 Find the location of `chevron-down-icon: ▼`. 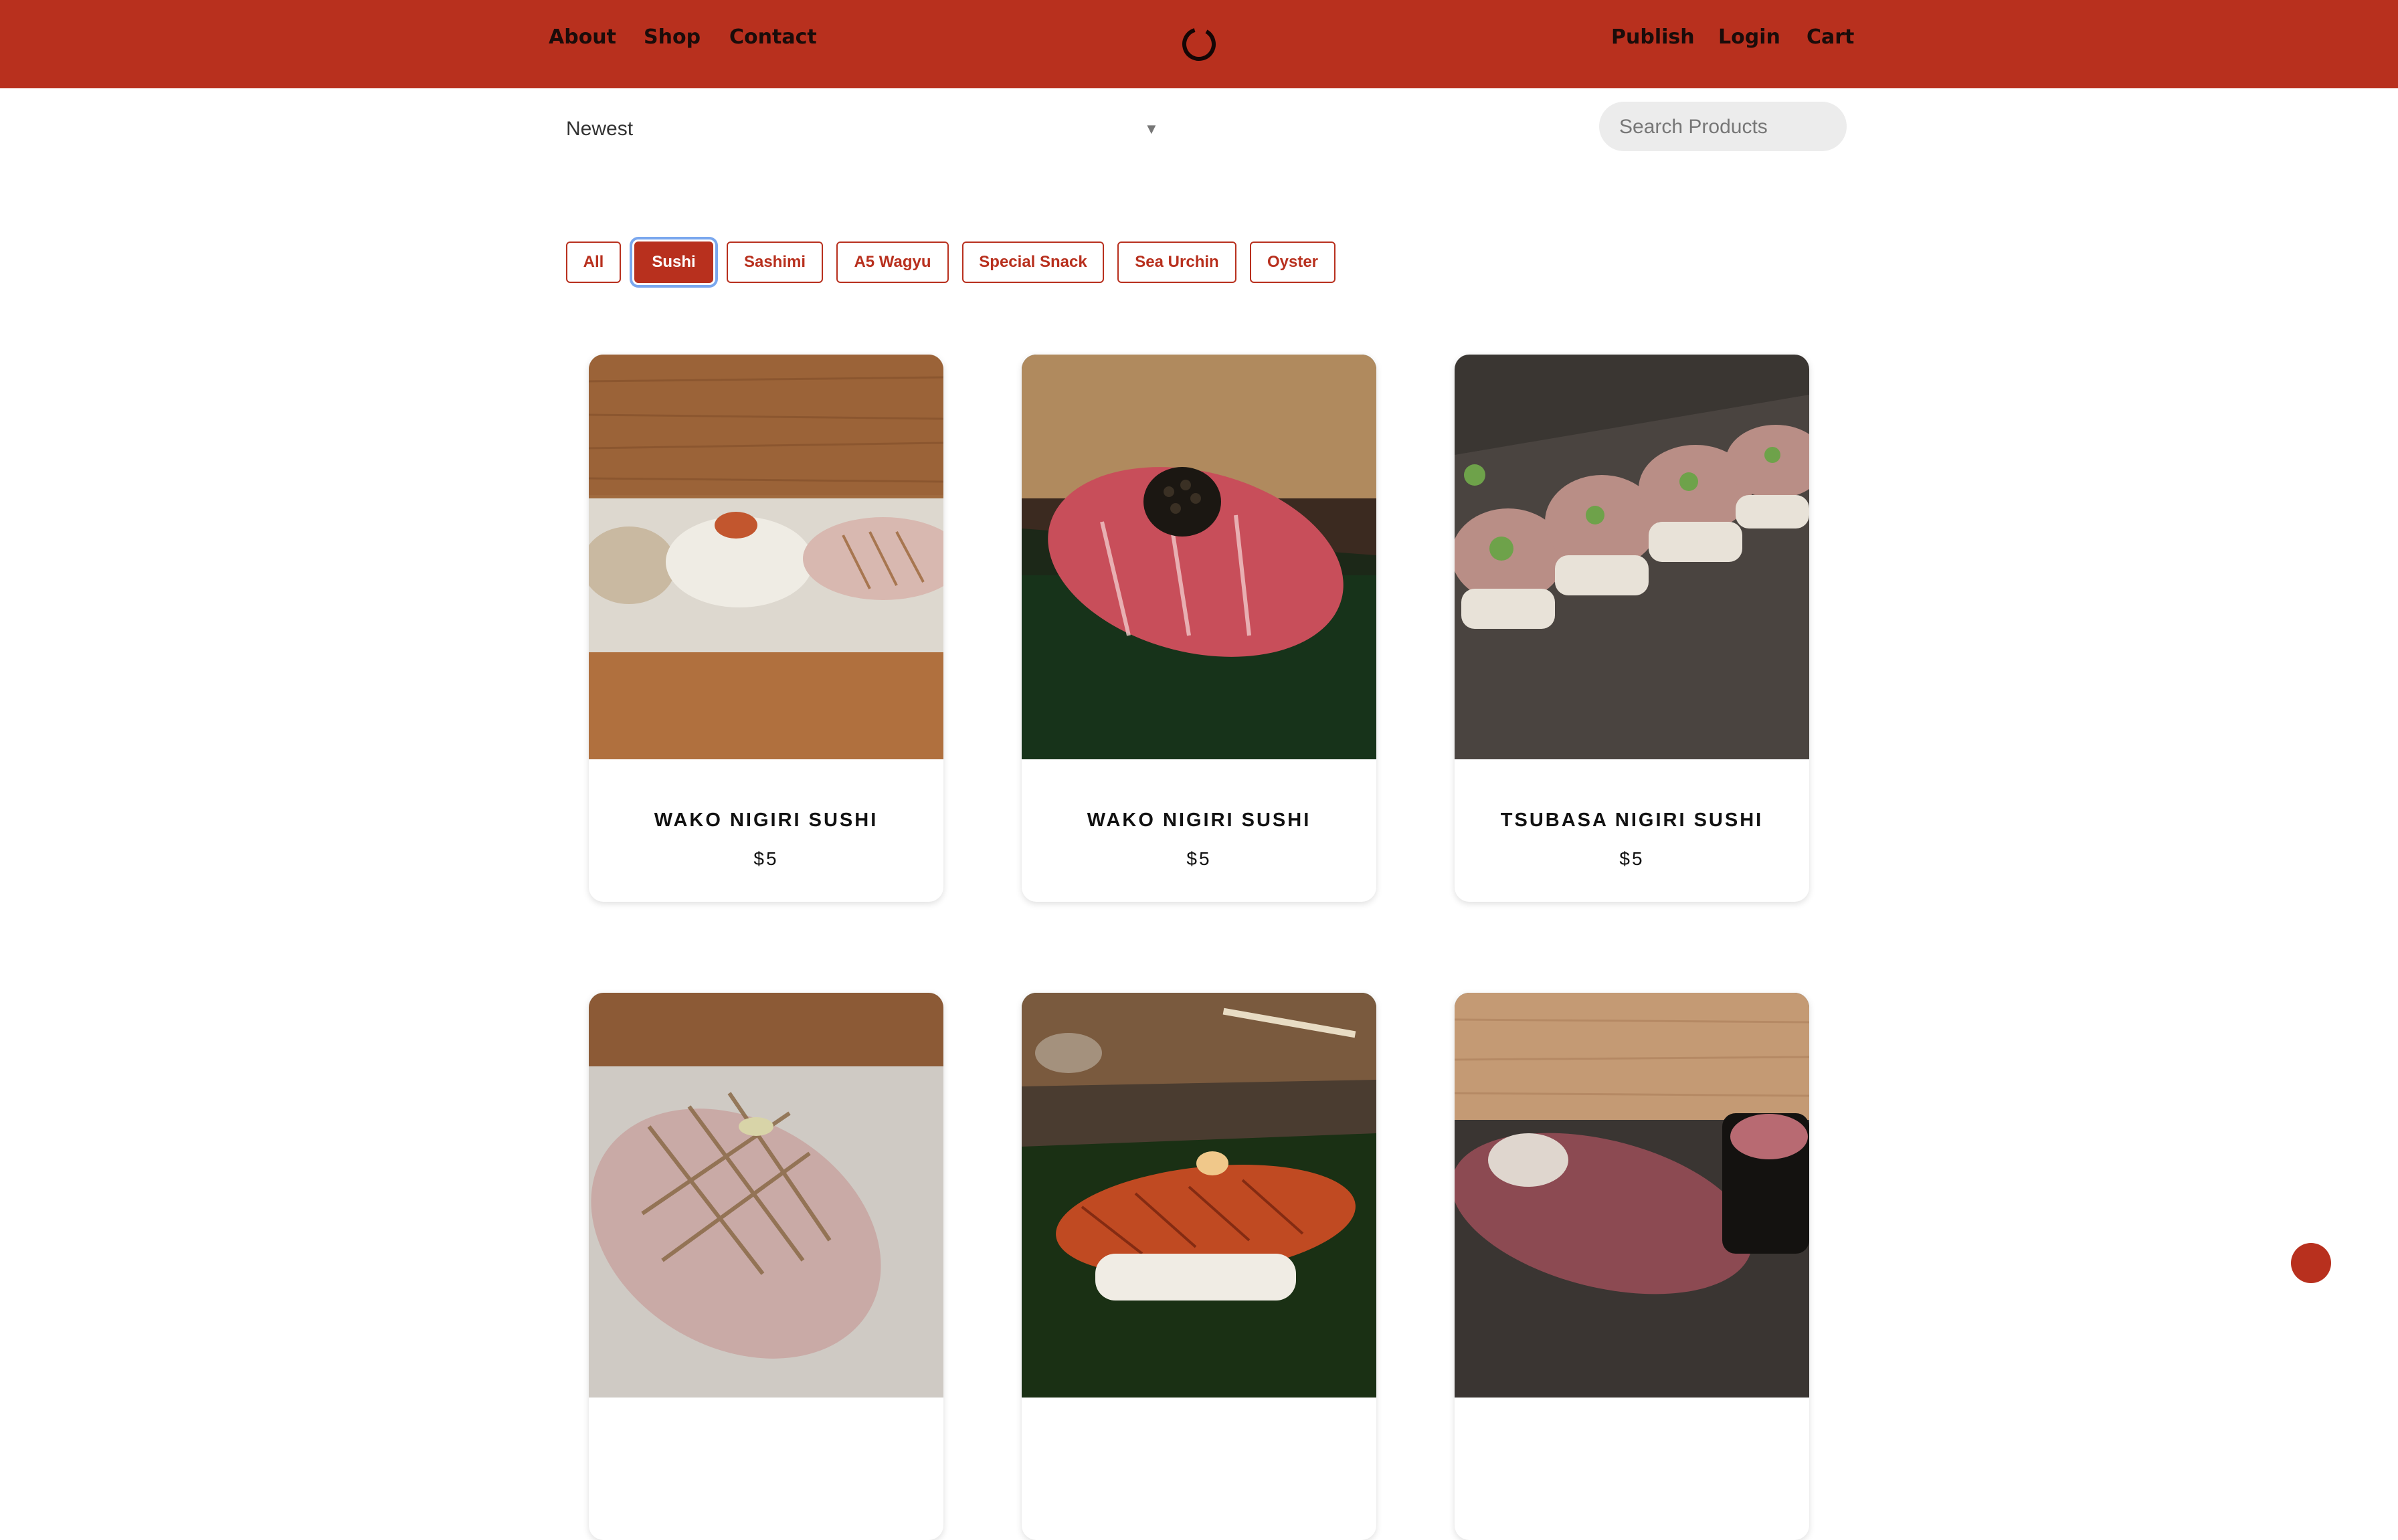

chevron-down-icon: ▼ is located at coordinates (1151, 128).